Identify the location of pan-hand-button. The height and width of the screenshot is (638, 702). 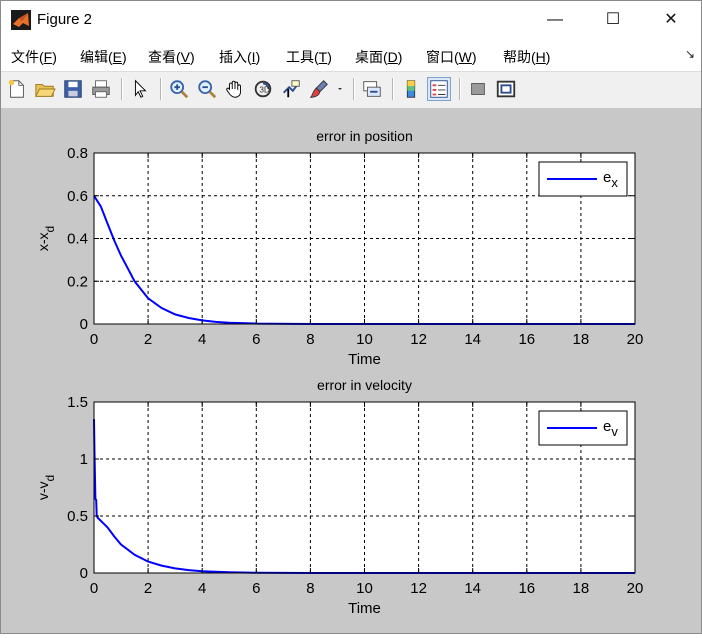
(235, 89).